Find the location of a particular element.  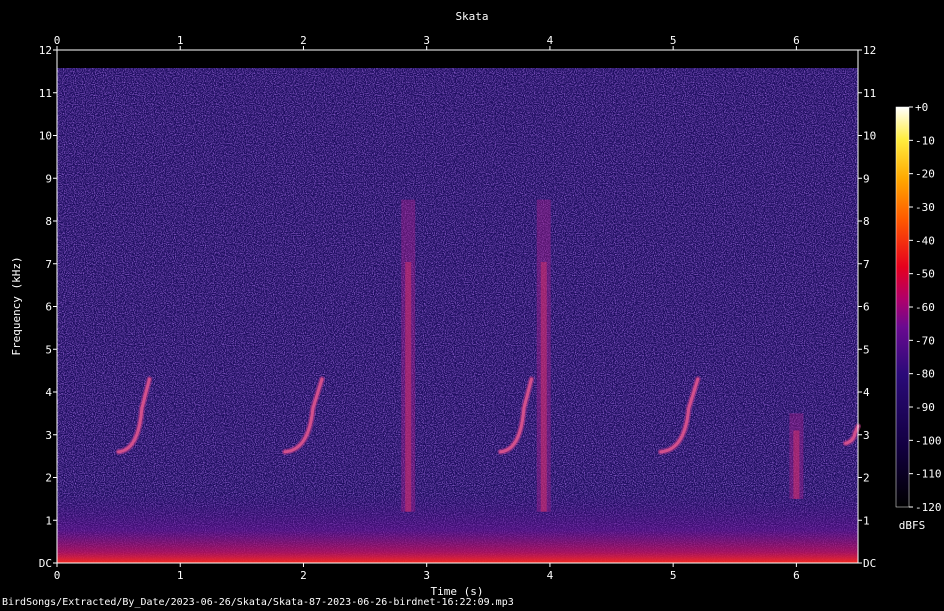

colorbar-tick-label: -30 is located at coordinates (925, 207).